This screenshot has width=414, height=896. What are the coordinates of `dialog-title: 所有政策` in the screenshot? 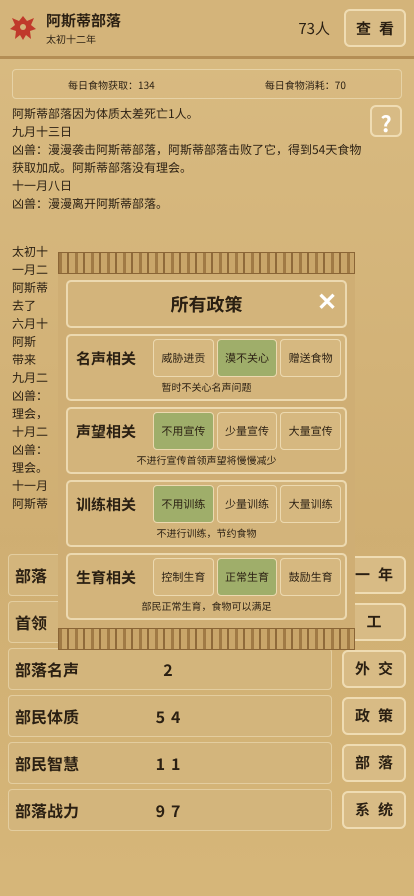 It's located at (206, 304).